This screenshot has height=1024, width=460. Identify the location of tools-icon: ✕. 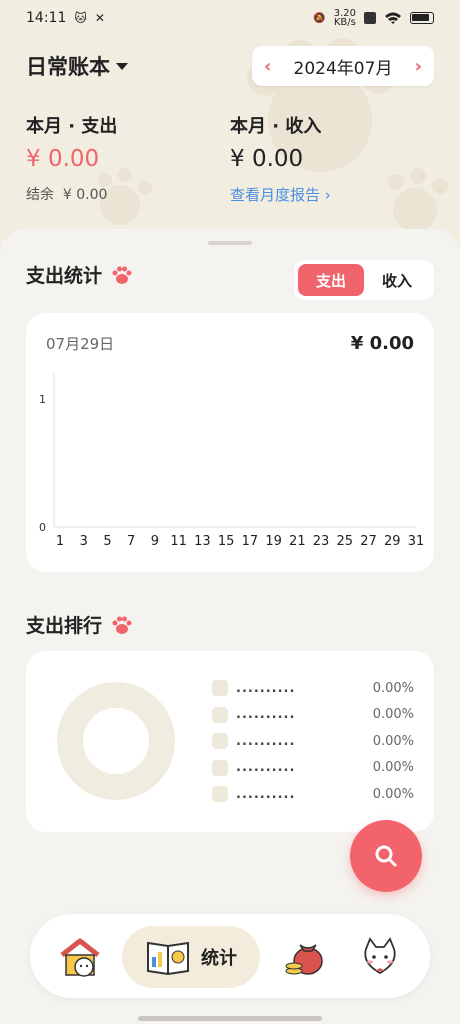
(99, 18).